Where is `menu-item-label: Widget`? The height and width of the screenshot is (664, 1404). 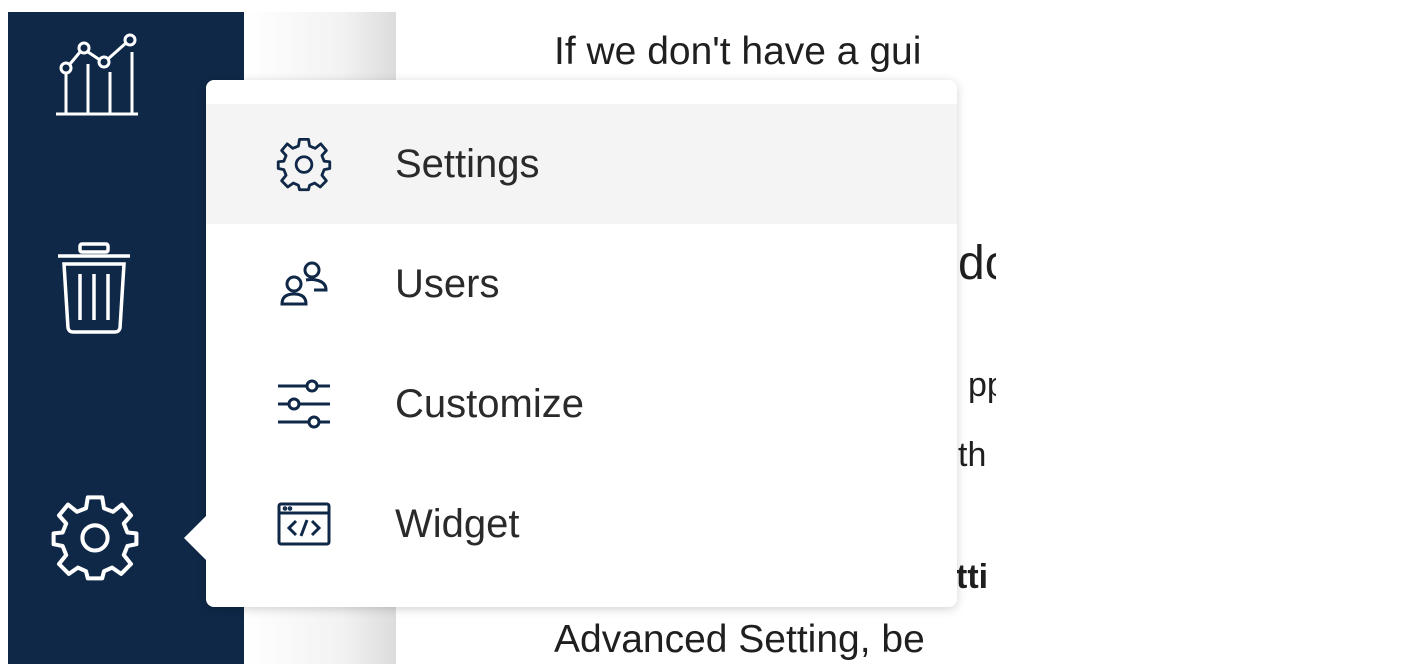
menu-item-label: Widget is located at coordinates (457, 523).